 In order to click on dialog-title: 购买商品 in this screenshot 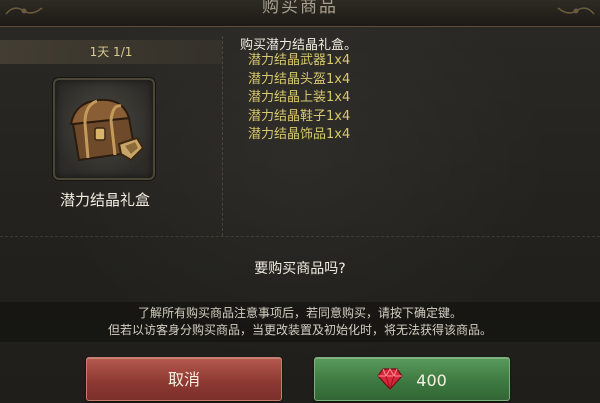, I will do `click(300, 8)`.